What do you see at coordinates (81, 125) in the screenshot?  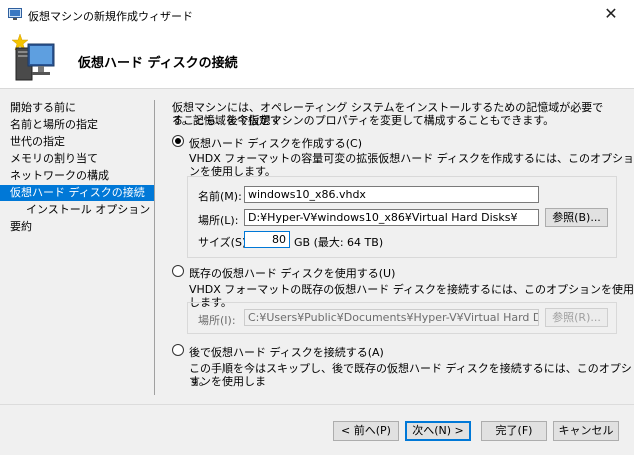 I see `nav-step-name-location: 名前と場所の指定` at bounding box center [81, 125].